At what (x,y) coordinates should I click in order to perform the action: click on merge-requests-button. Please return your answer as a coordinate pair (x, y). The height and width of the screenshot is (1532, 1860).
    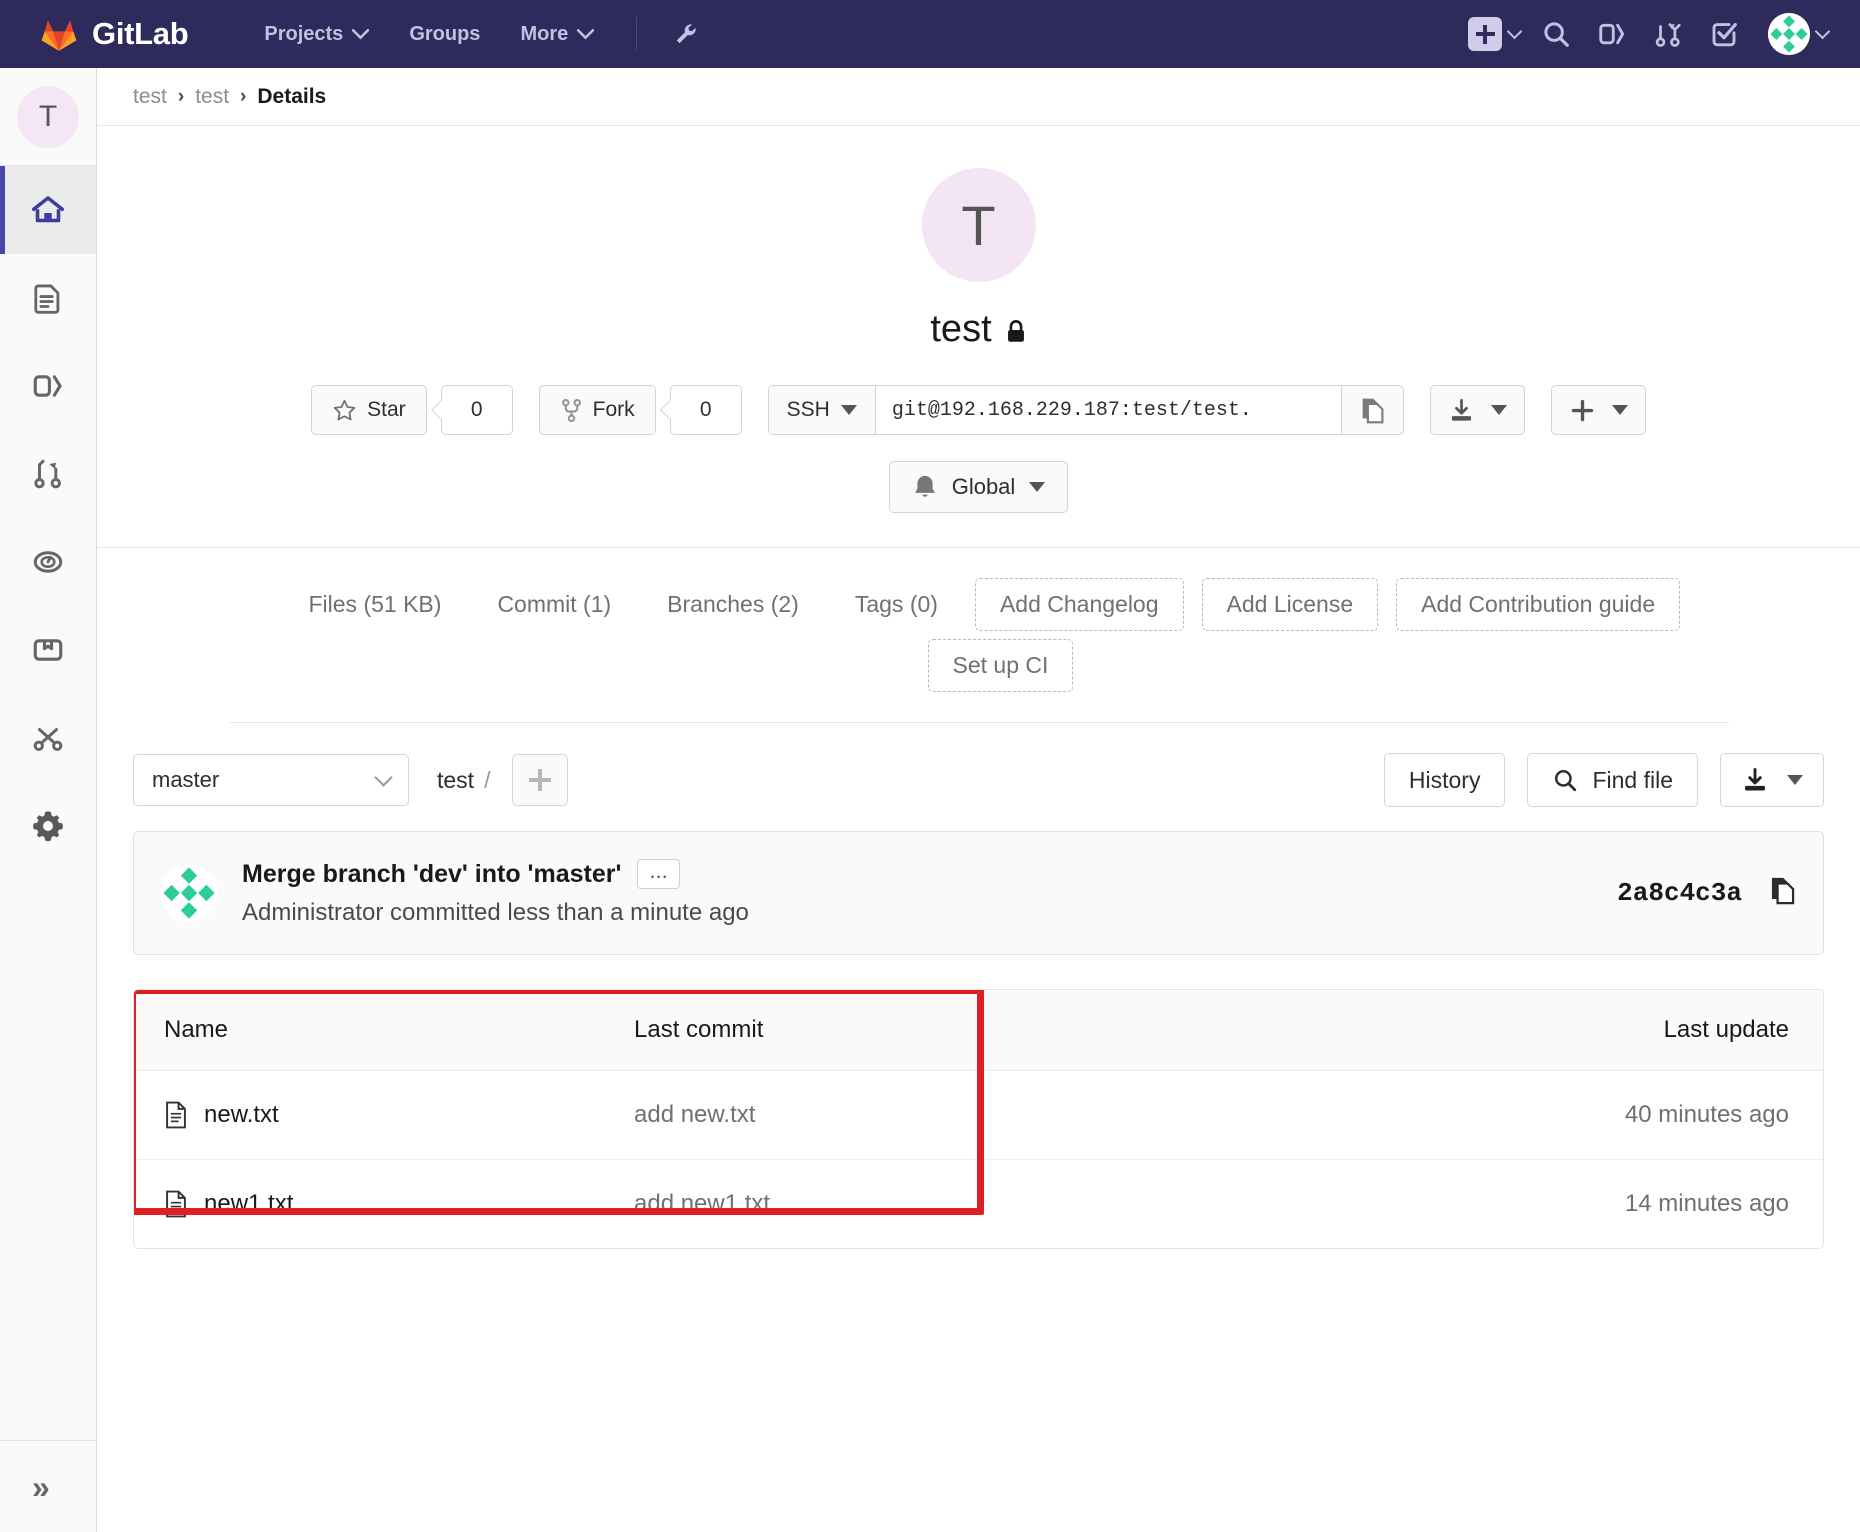
    Looking at the image, I should click on (1668, 34).